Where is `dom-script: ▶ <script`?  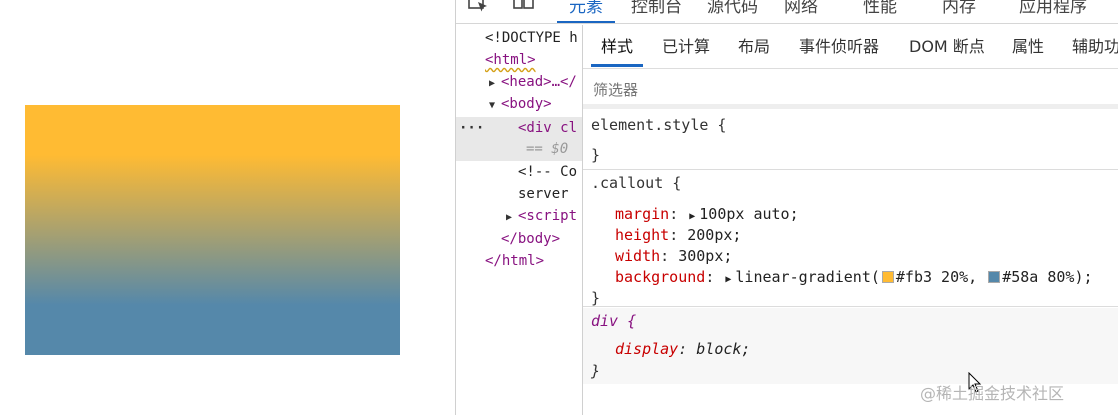 dom-script: ▶ <script is located at coordinates (541, 216).